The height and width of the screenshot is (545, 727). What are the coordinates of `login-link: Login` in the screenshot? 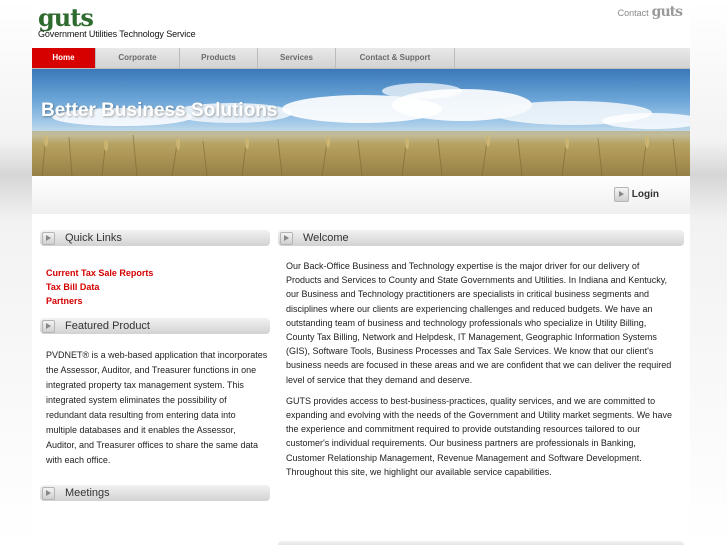 It's located at (636, 194).